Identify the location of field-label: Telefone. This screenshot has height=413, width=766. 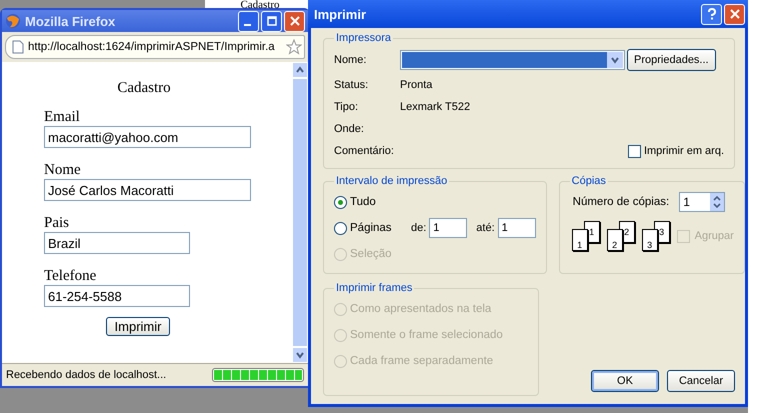
(71, 276).